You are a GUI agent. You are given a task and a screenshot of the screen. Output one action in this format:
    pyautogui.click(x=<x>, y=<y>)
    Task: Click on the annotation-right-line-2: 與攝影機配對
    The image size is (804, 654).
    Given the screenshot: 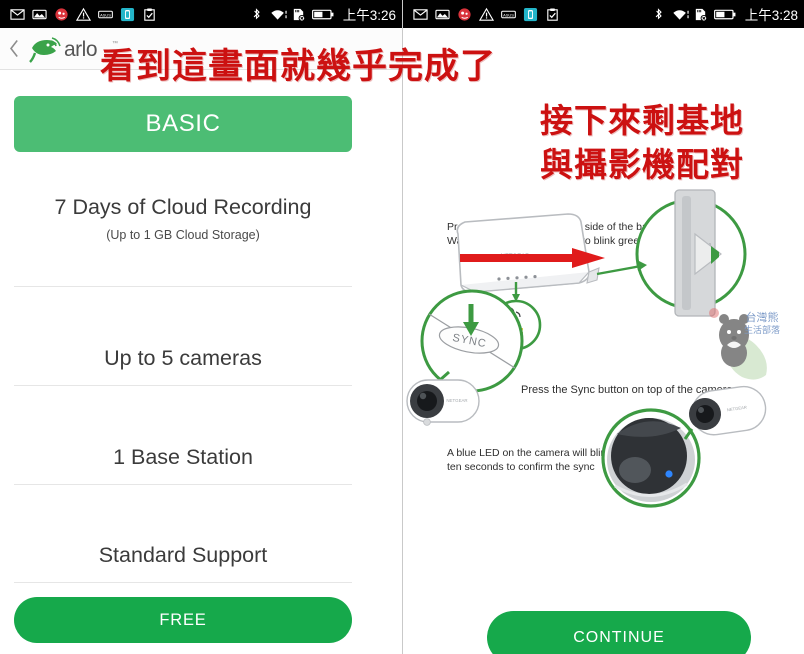 What is the action you would take?
    pyautogui.click(x=642, y=164)
    